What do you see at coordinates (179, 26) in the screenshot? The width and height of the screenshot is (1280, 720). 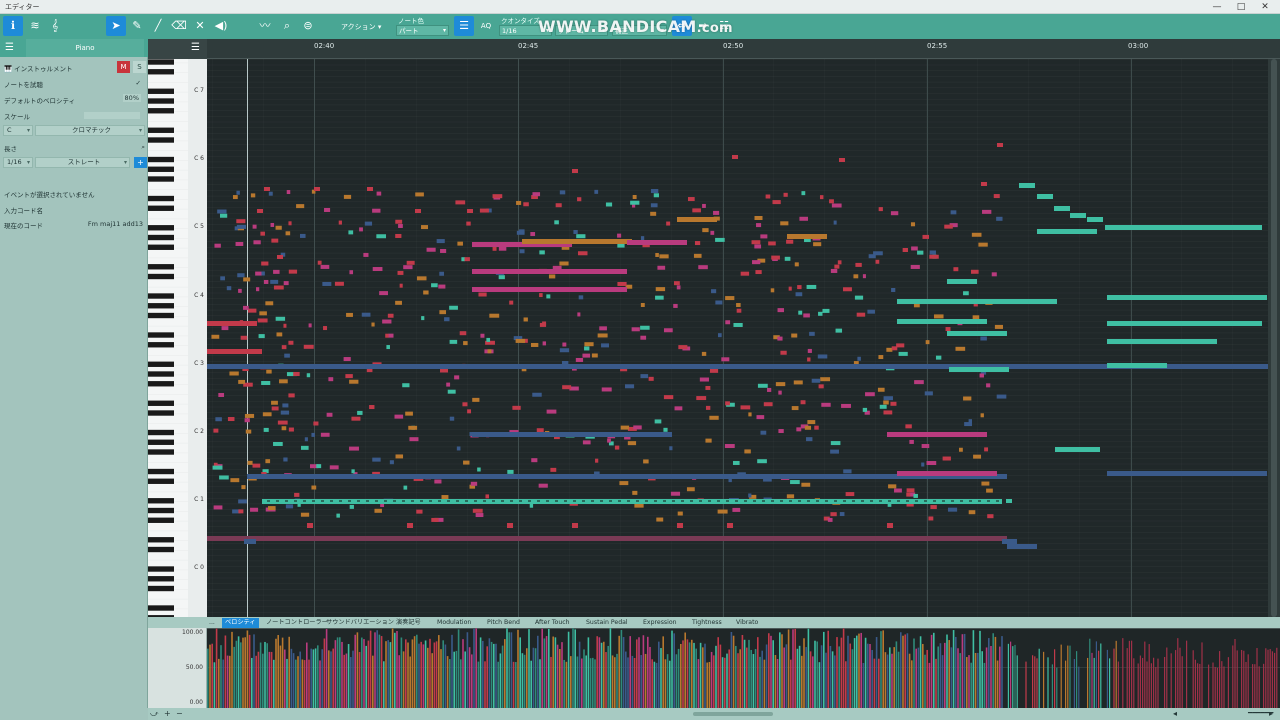 I see `eraser-icon: ⌫` at bounding box center [179, 26].